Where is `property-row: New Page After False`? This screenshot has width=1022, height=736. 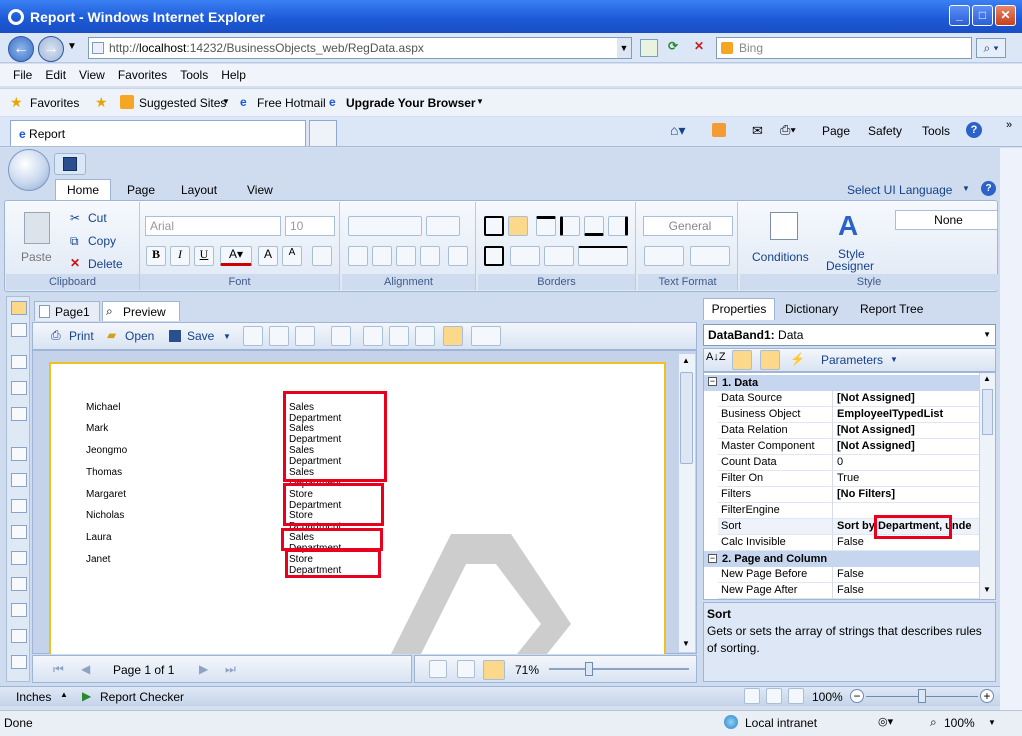
property-row: New Page After False is located at coordinates (849, 591).